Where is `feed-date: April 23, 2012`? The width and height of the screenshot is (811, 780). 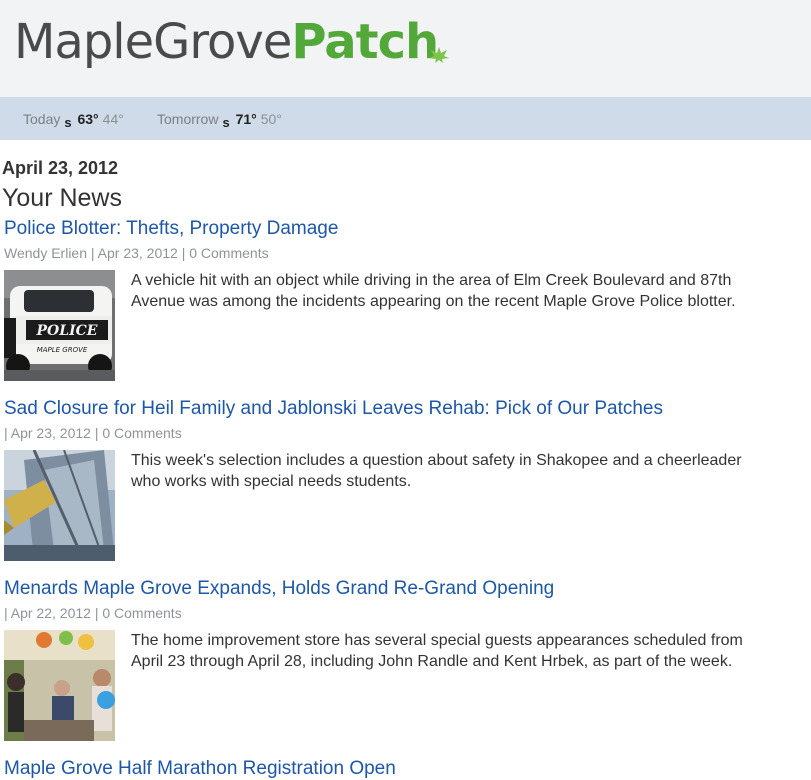
feed-date: April 23, 2012 is located at coordinates (60, 168).